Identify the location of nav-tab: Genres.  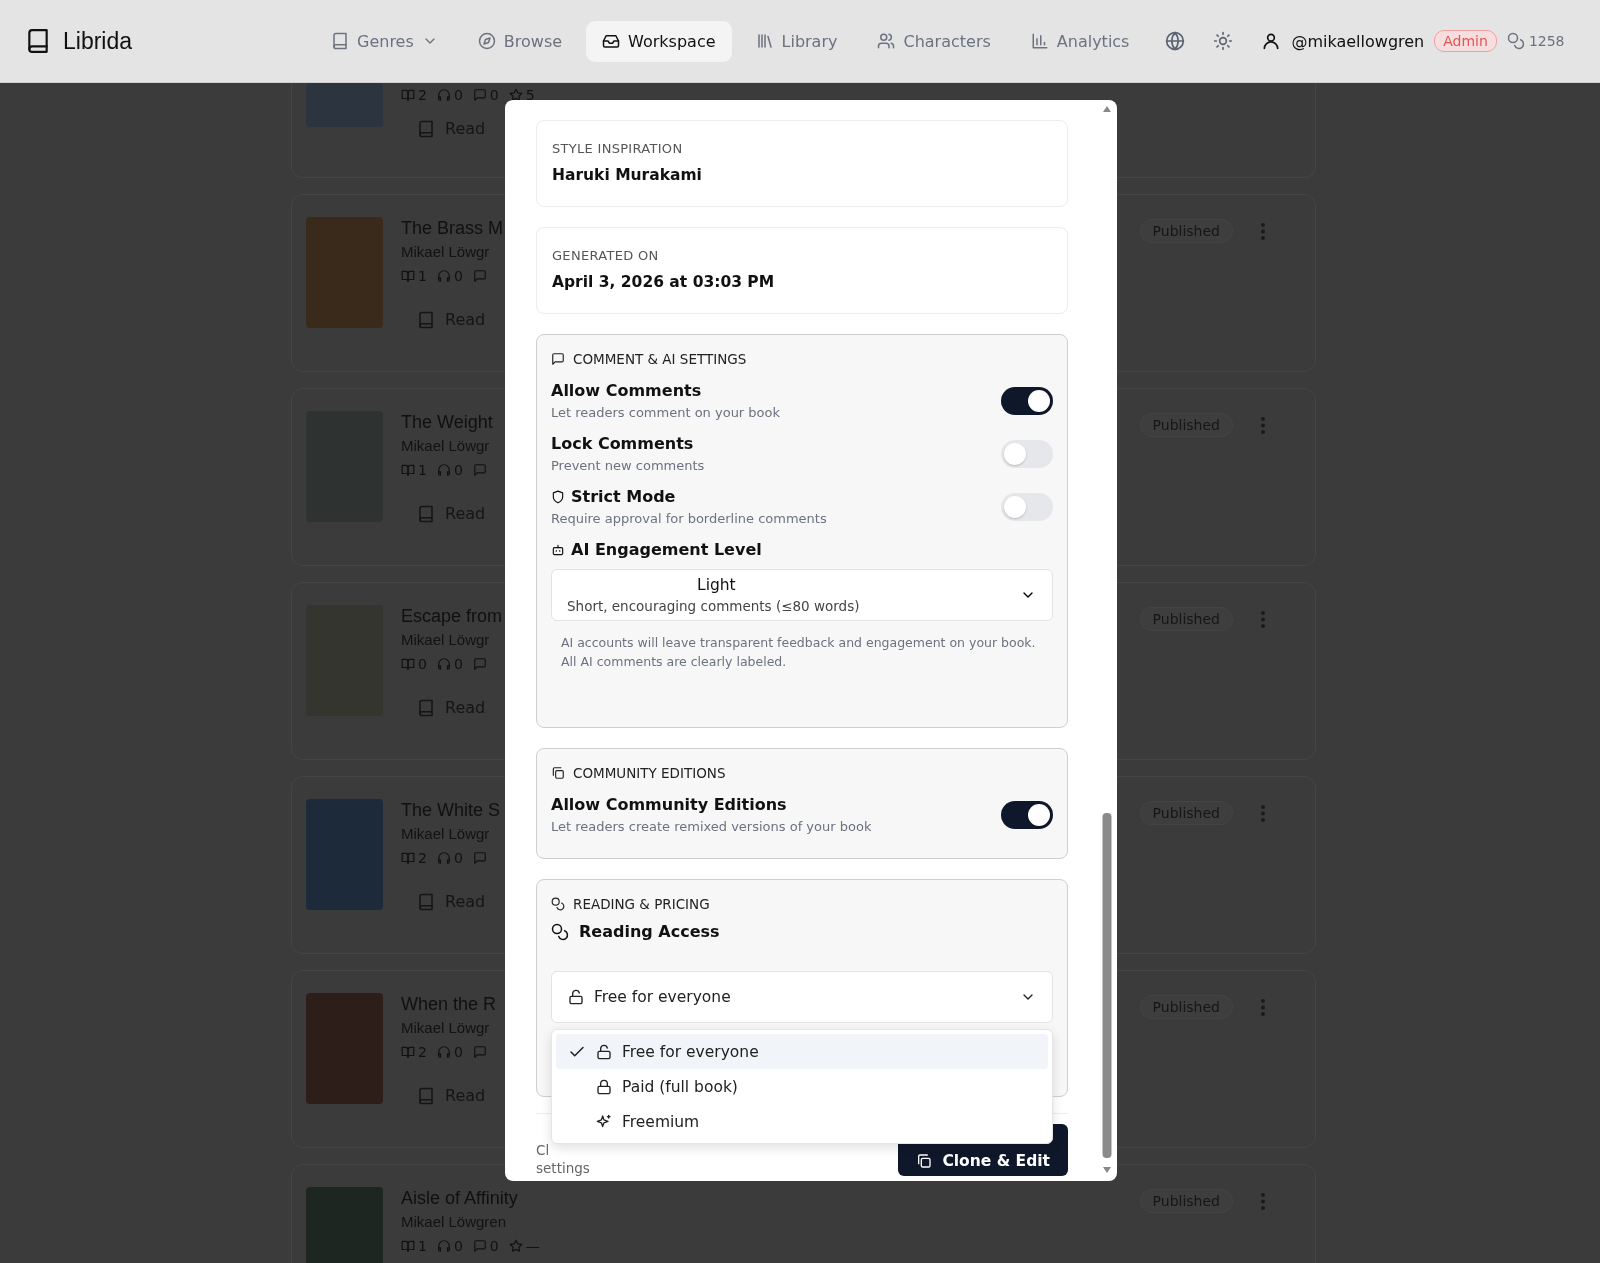
(384, 41).